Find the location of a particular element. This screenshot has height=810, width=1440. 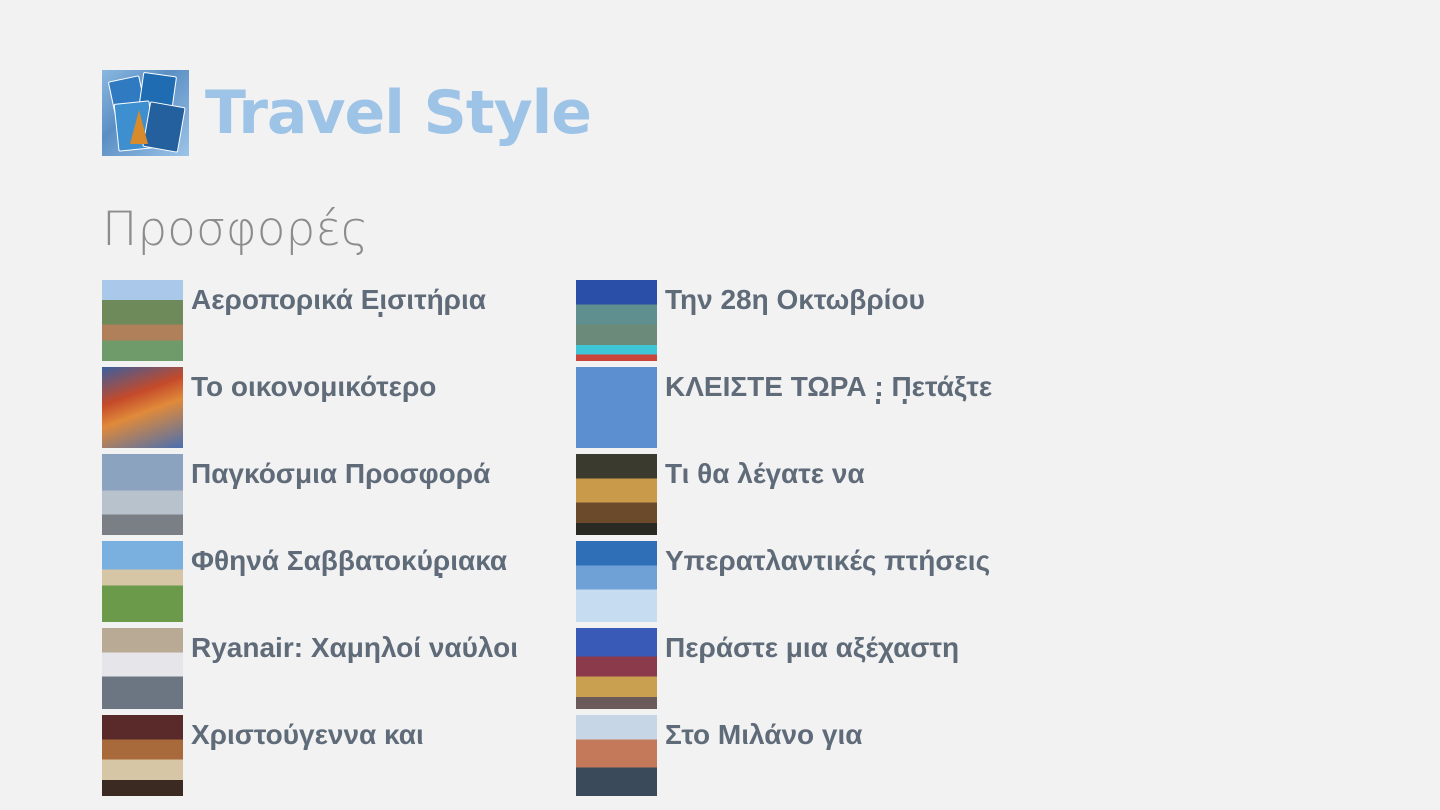

offer-tile: Χριστούγεννα και Πά is located at coordinates (332, 756).